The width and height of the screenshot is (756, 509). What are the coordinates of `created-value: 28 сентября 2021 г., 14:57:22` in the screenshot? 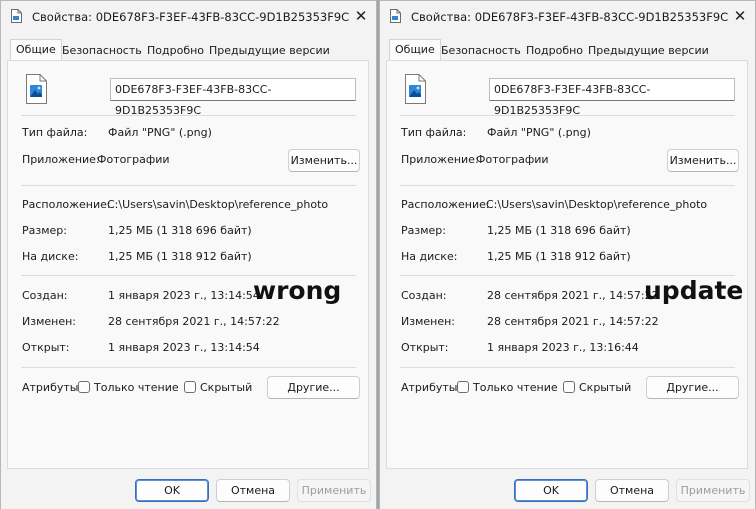 It's located at (573, 295).